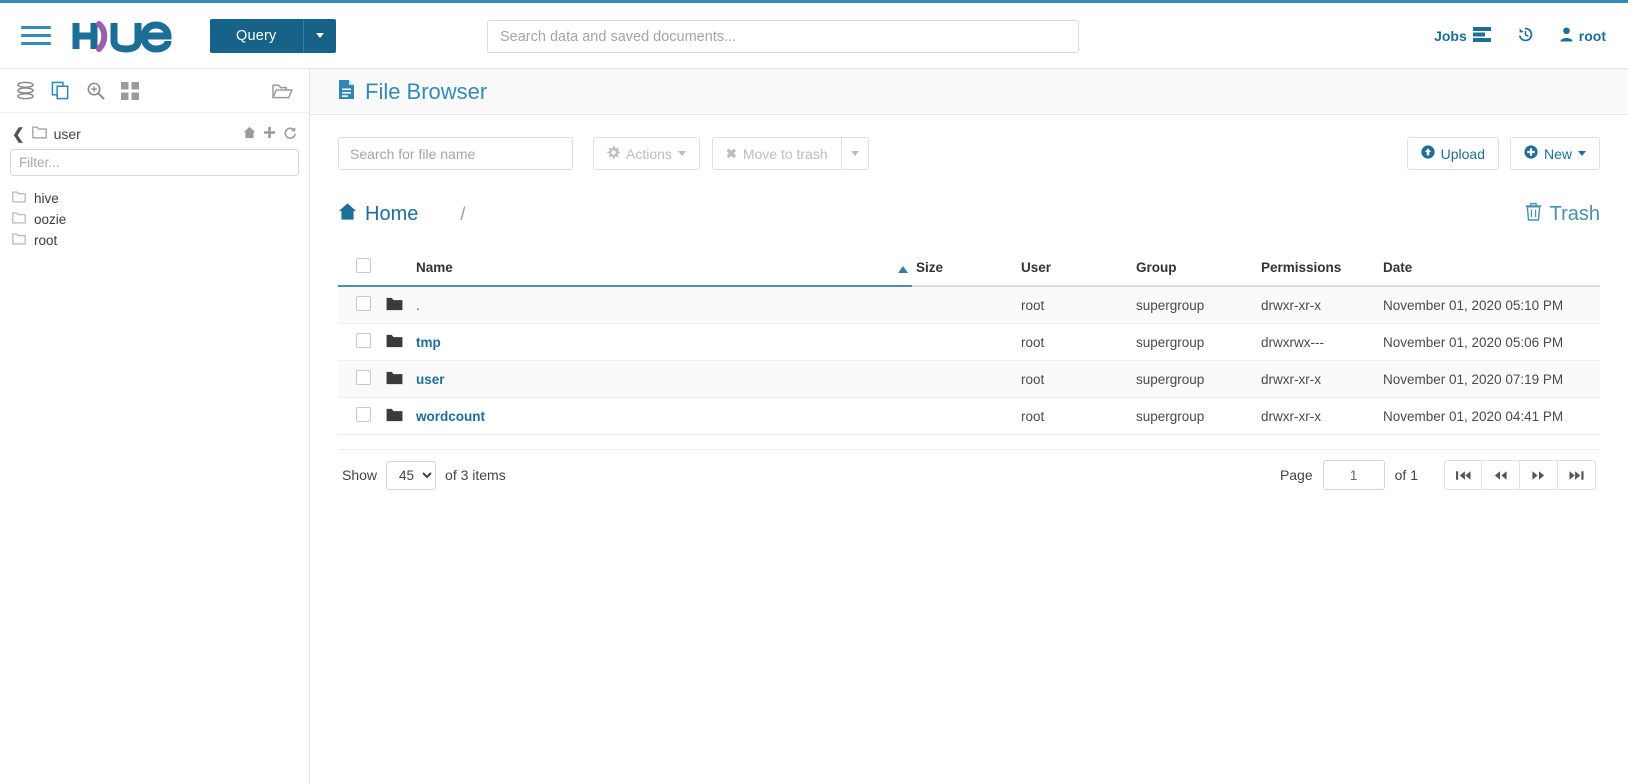  What do you see at coordinates (60, 90) in the screenshot?
I see `documents-icon` at bounding box center [60, 90].